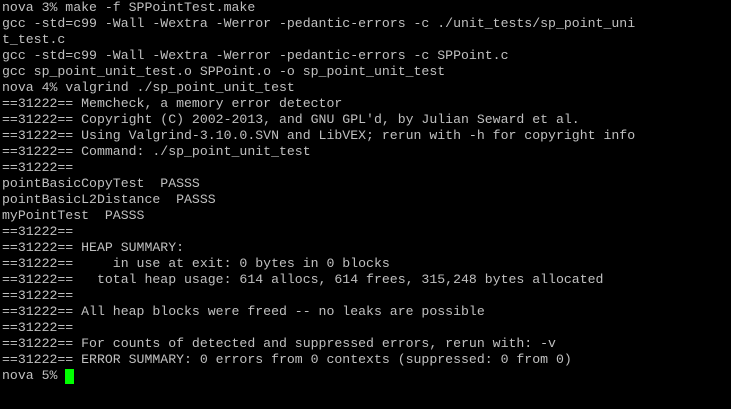 The height and width of the screenshot is (409, 731). Describe the element at coordinates (34, 39) in the screenshot. I see `terminal-line: t_test.c` at that location.